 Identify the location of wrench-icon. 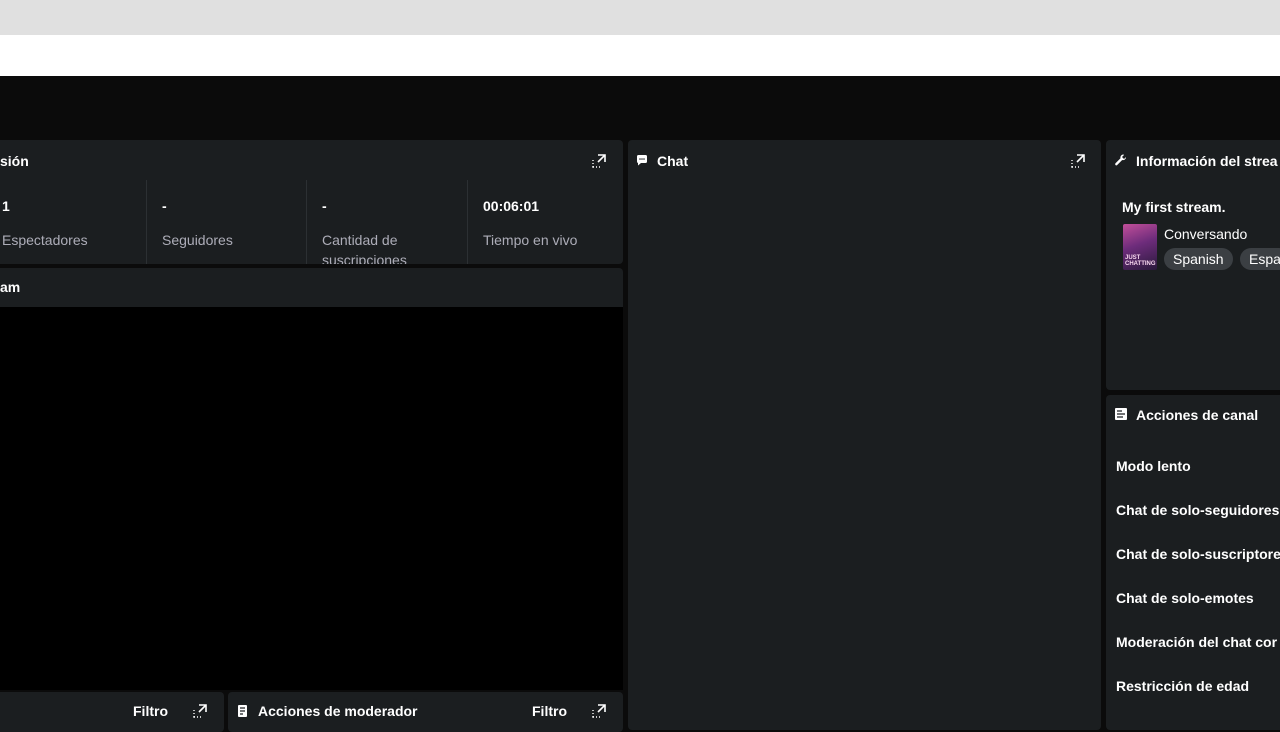
(1121, 160).